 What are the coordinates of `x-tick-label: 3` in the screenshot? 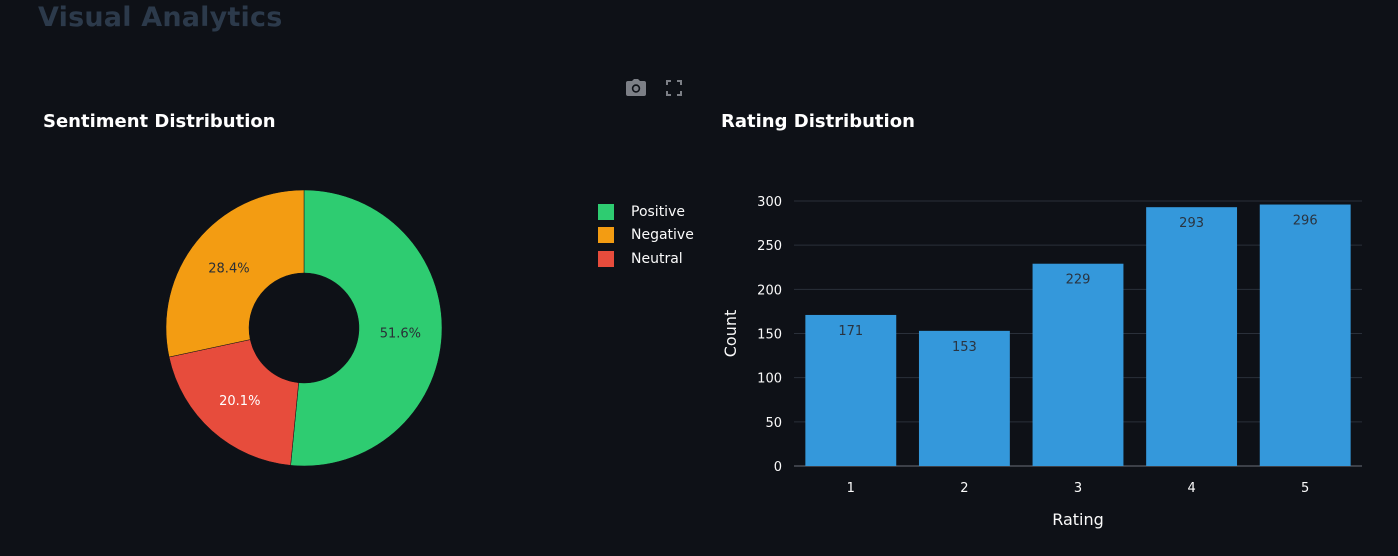 It's located at (1078, 488).